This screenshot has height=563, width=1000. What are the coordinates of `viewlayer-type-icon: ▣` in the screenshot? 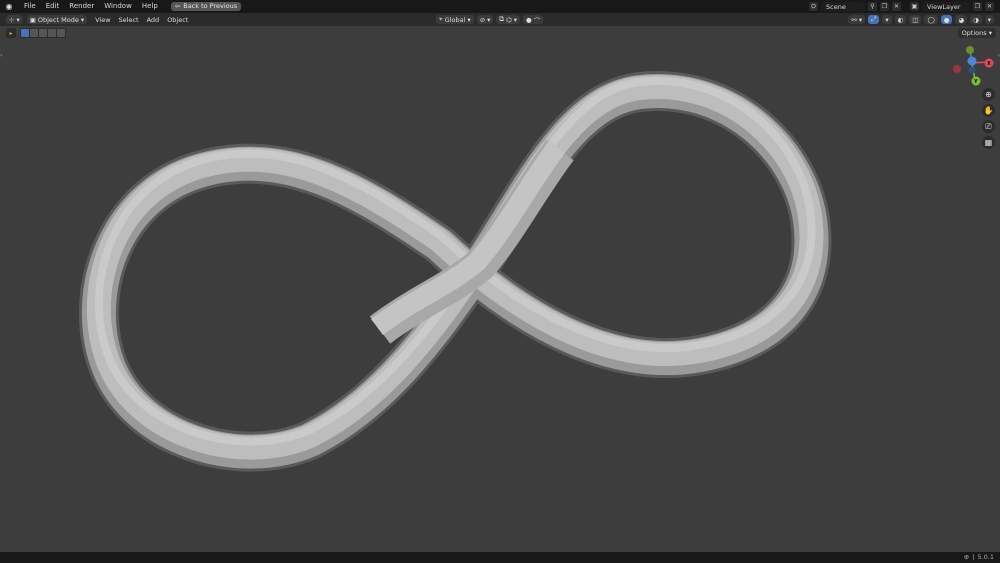 It's located at (914, 6).